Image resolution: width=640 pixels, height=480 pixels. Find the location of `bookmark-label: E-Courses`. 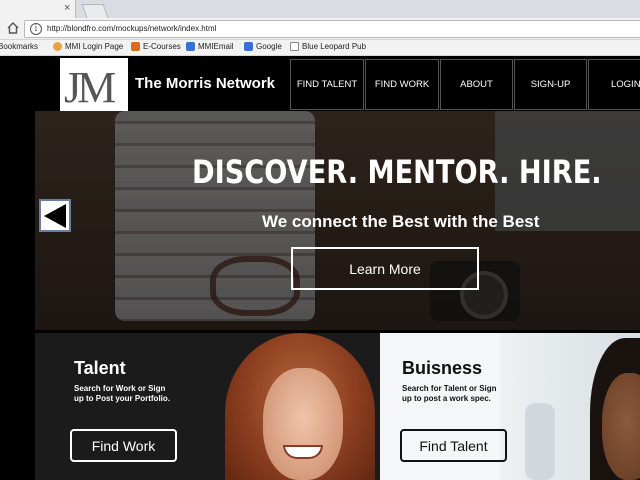

bookmark-label: E-Courses is located at coordinates (162, 46).